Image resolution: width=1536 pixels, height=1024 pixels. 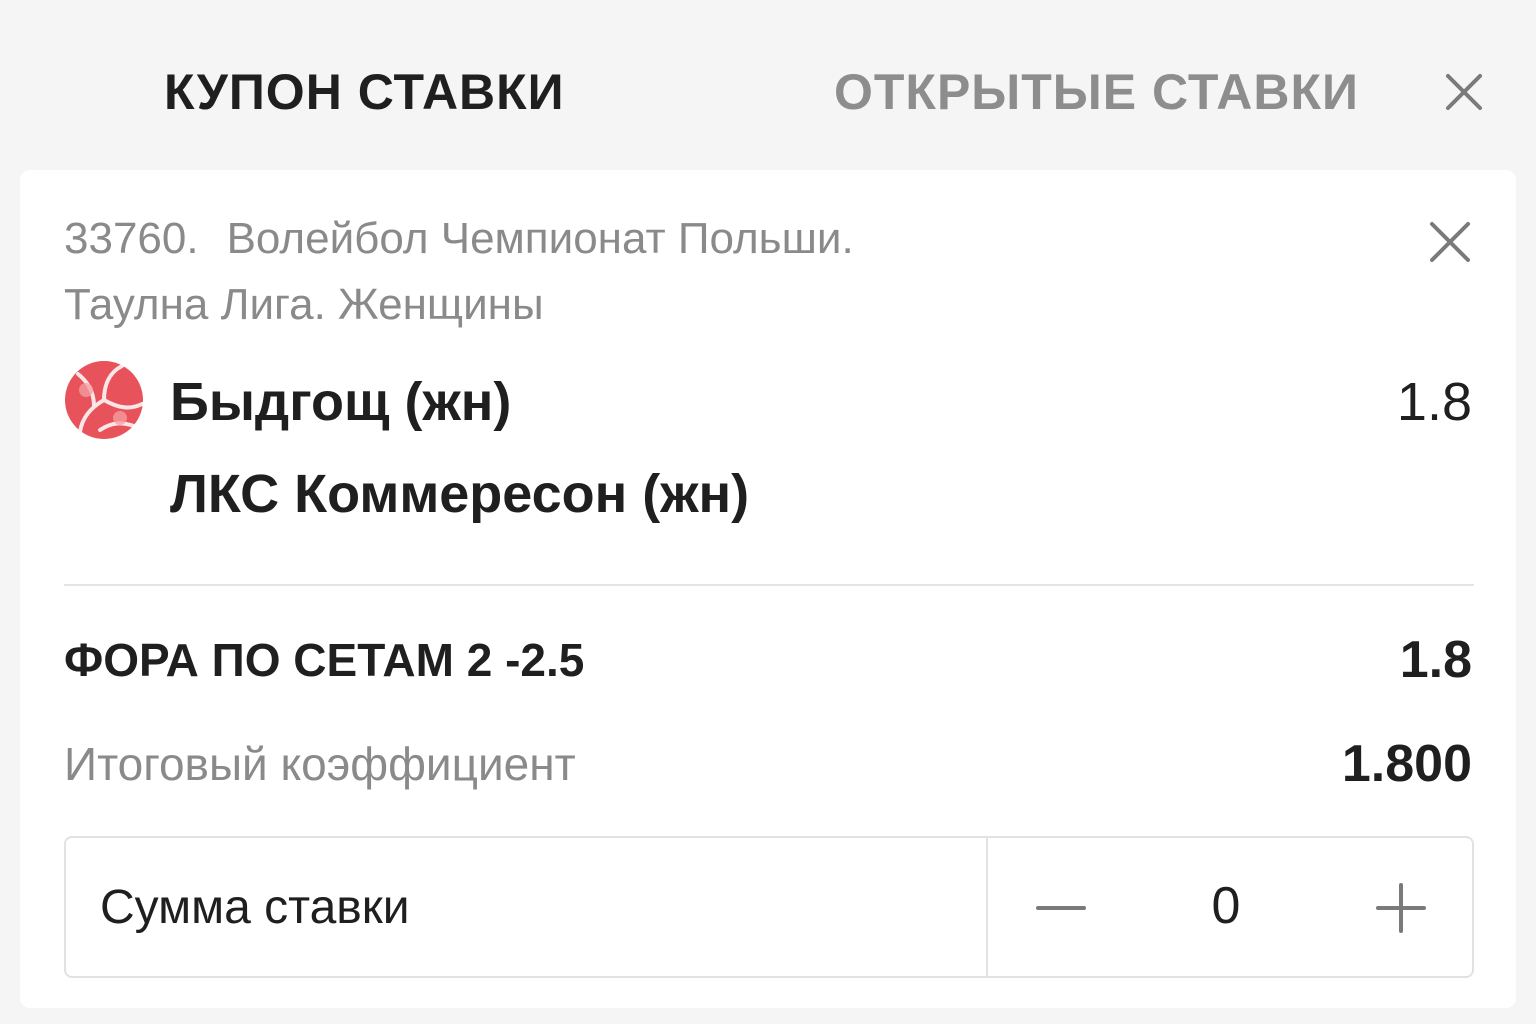 I want to click on stake-separator, so click(x=987, y=907).